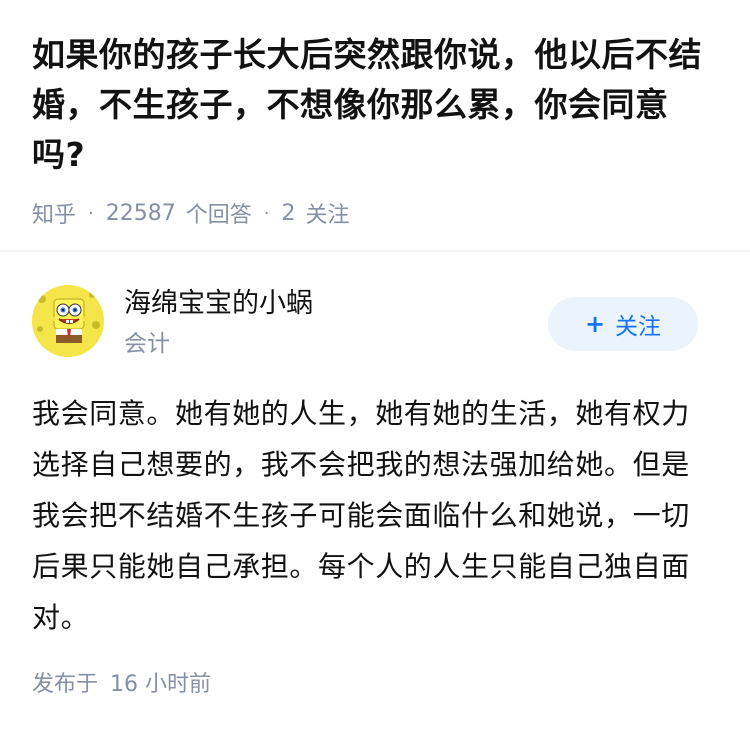 Image resolution: width=750 pixels, height=732 pixels. I want to click on follow-count: 2, so click(288, 213).